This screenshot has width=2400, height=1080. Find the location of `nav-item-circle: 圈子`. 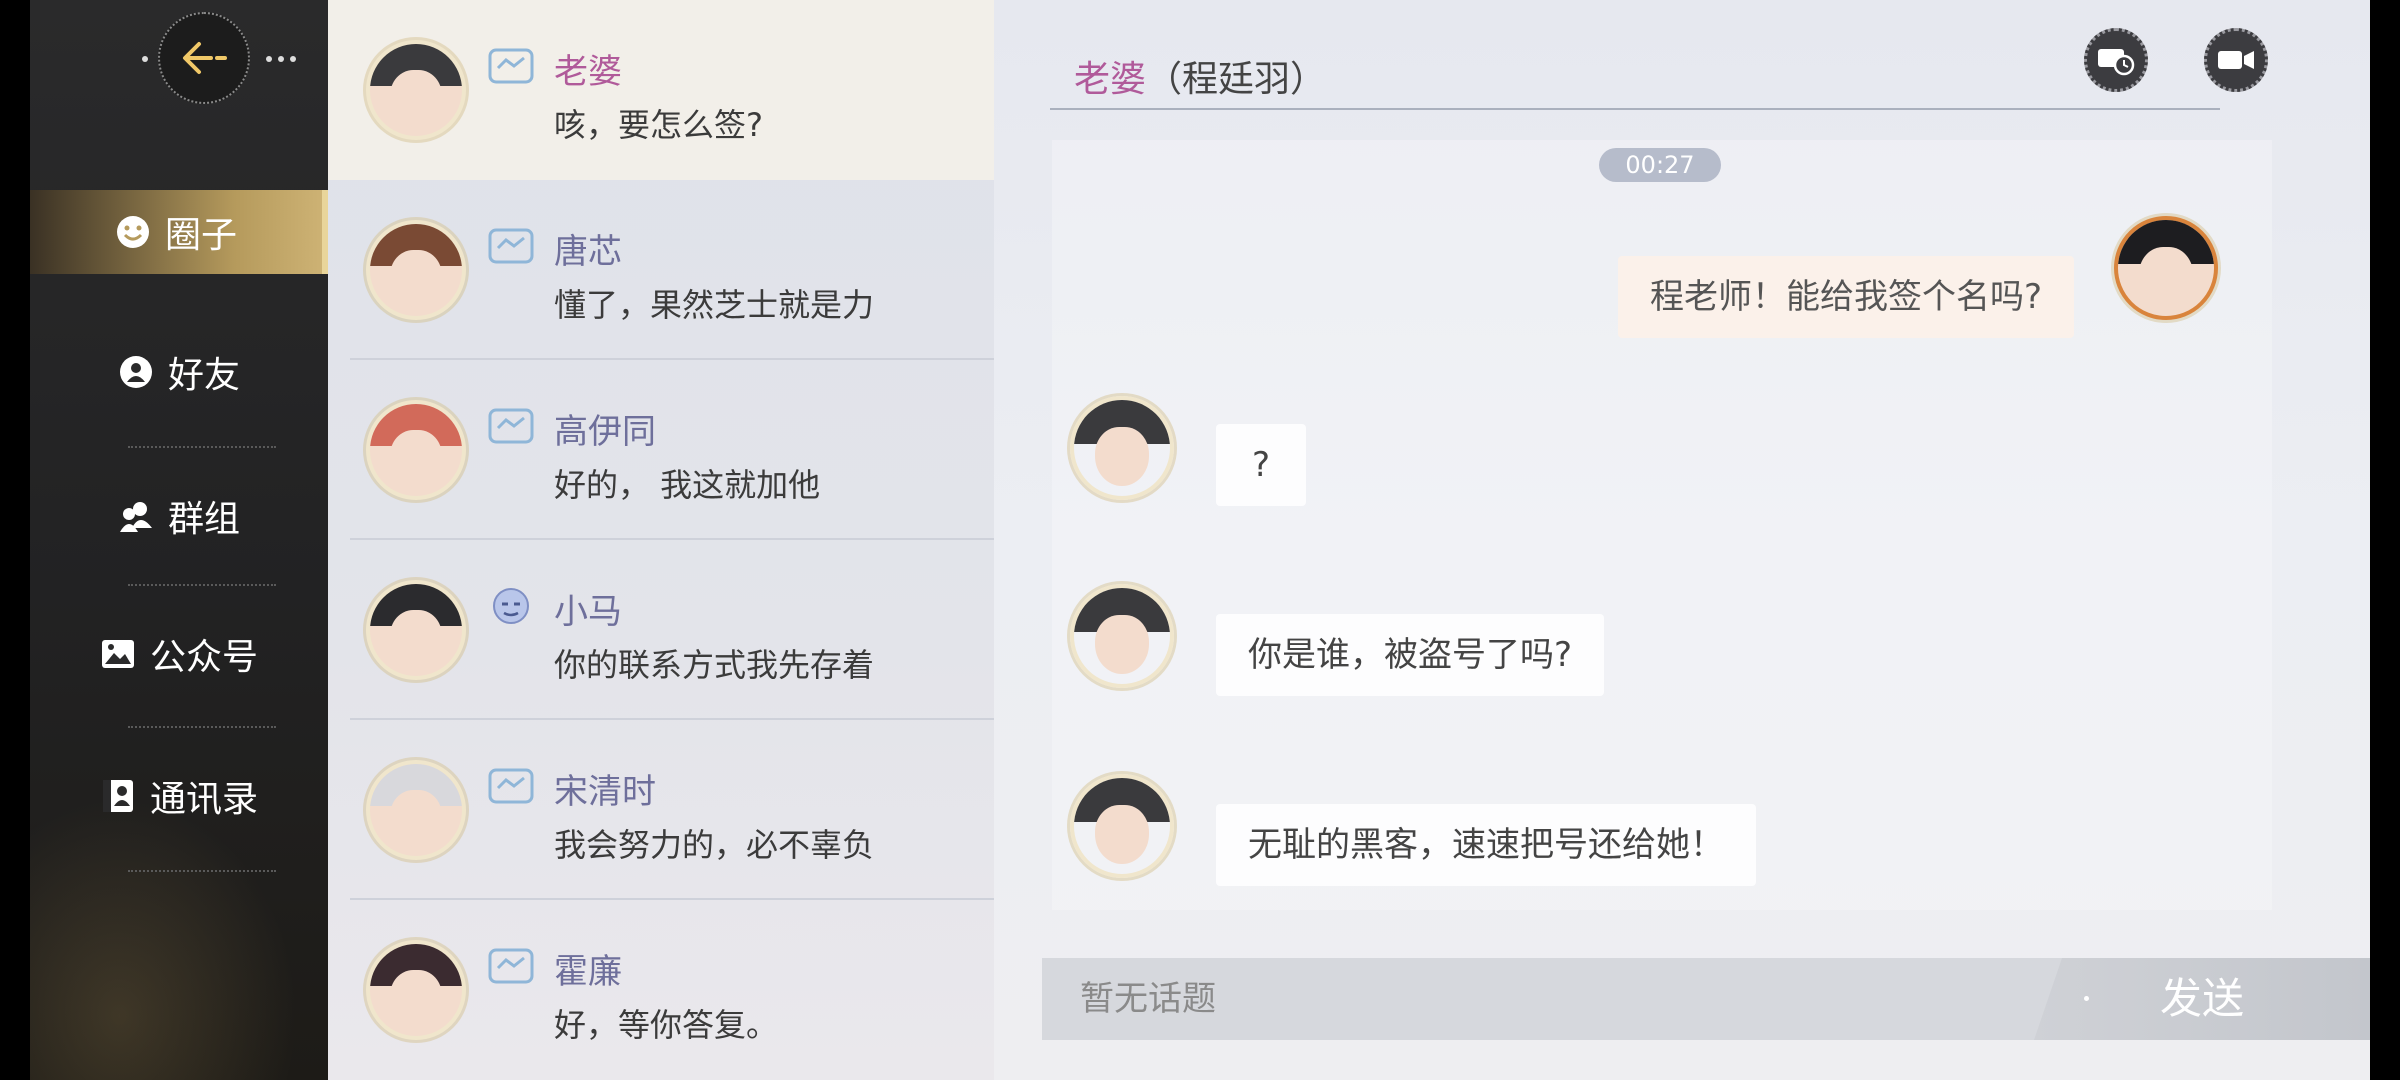

nav-item-circle: 圈子 is located at coordinates (179, 232).